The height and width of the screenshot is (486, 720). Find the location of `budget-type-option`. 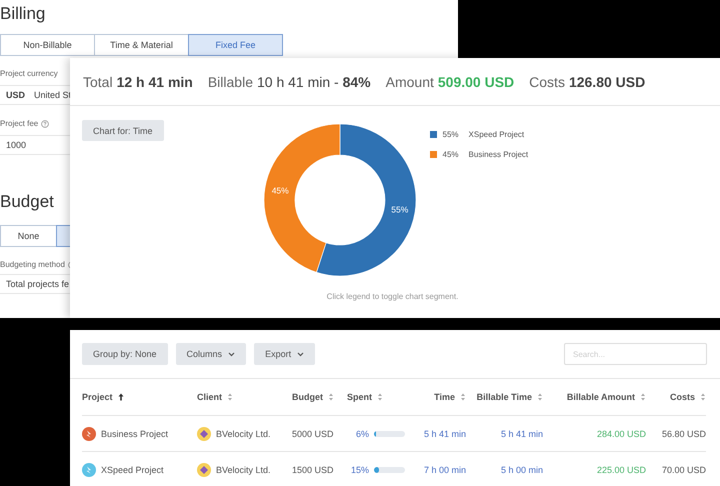

budget-type-option is located at coordinates (63, 236).